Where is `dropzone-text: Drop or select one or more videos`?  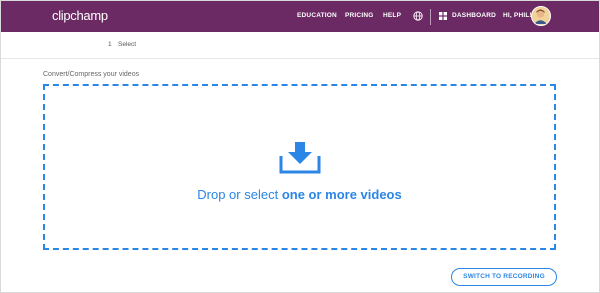
dropzone-text: Drop or select one or more videos is located at coordinates (299, 194).